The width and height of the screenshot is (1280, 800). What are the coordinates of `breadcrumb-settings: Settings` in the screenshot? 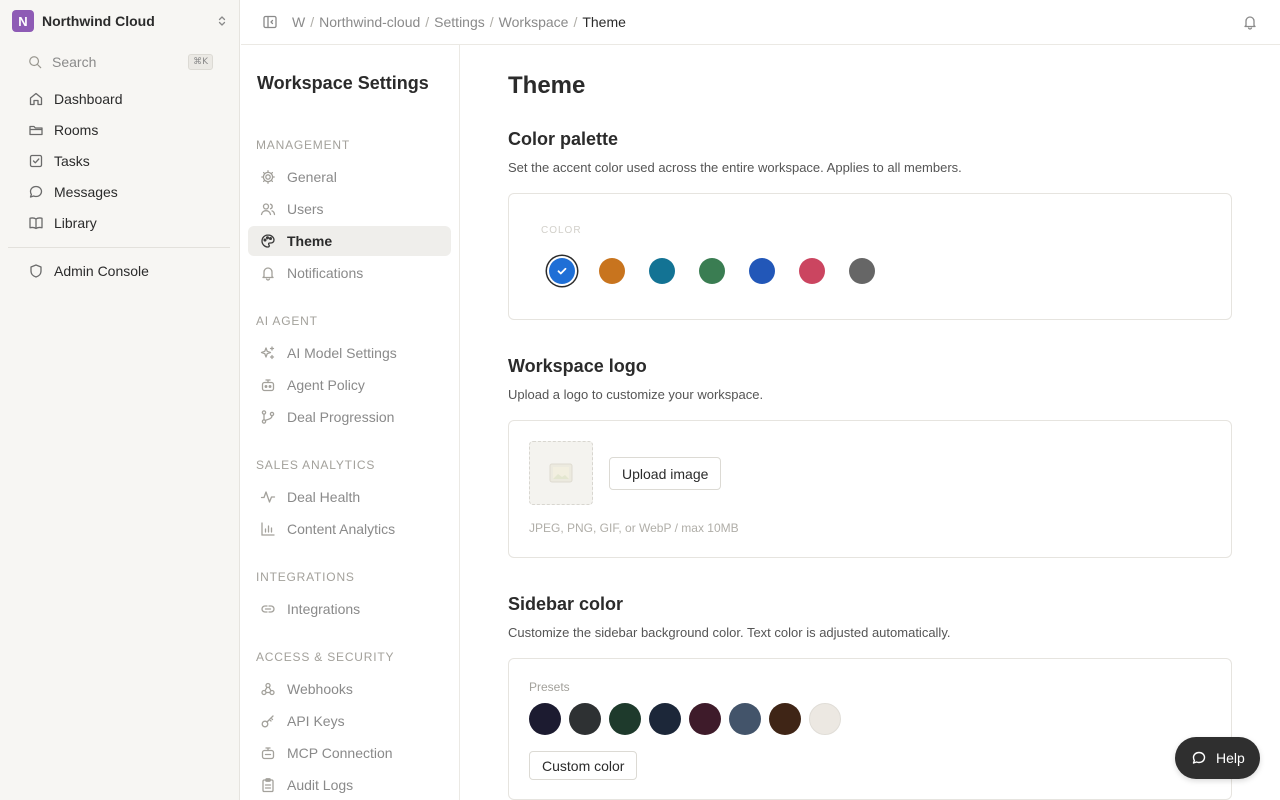 It's located at (459, 22).